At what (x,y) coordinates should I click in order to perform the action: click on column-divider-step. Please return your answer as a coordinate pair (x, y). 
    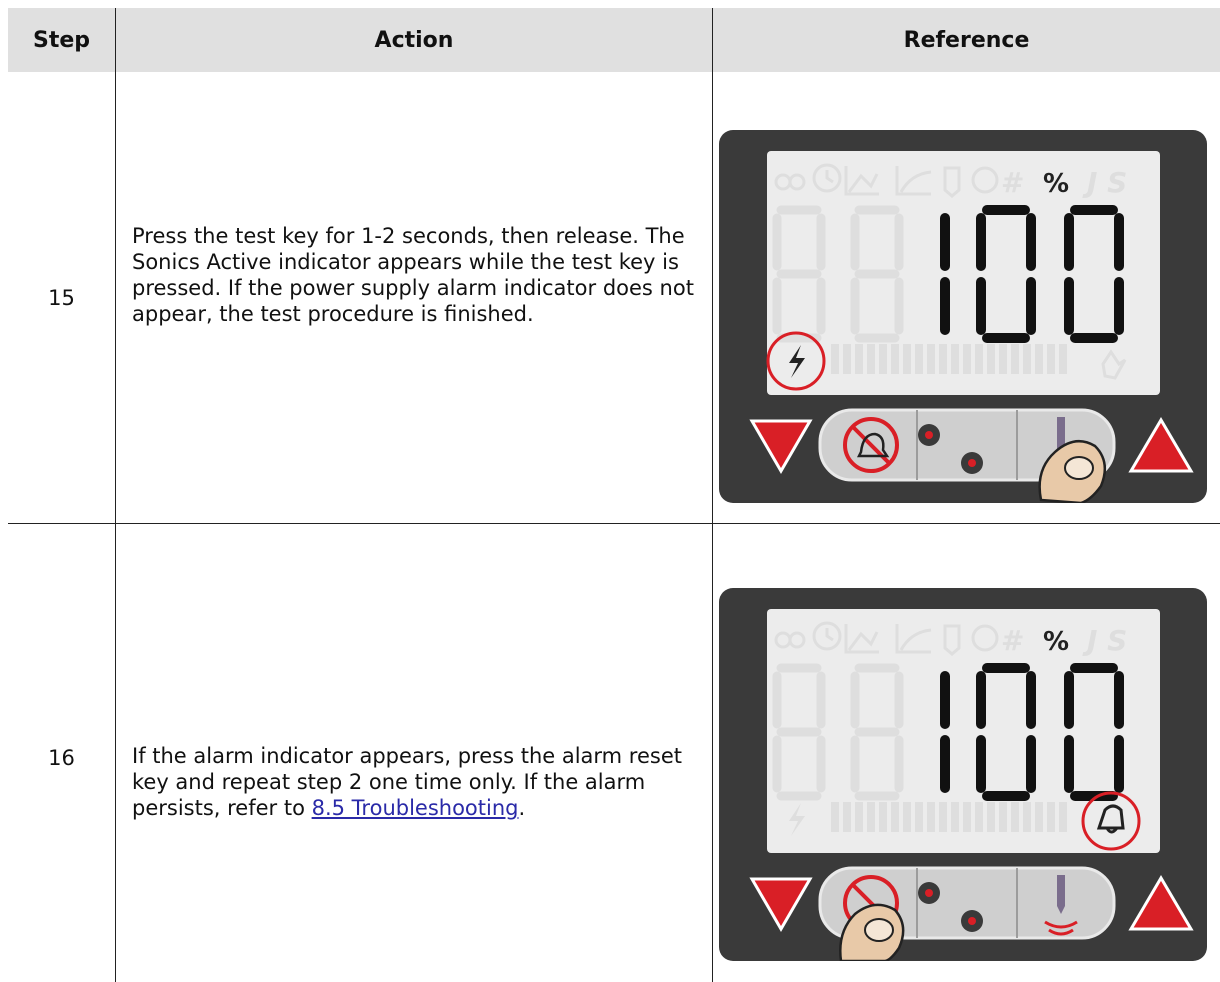
    Looking at the image, I should click on (115, 495).